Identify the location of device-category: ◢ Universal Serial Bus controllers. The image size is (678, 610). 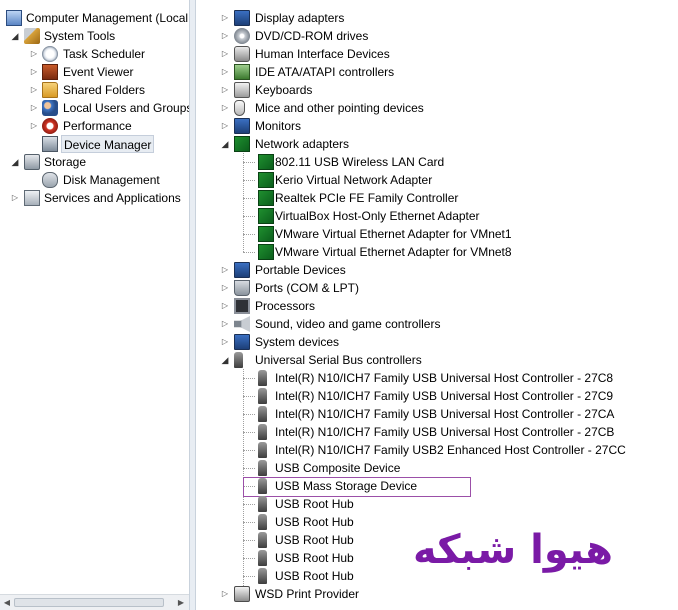
(437, 360).